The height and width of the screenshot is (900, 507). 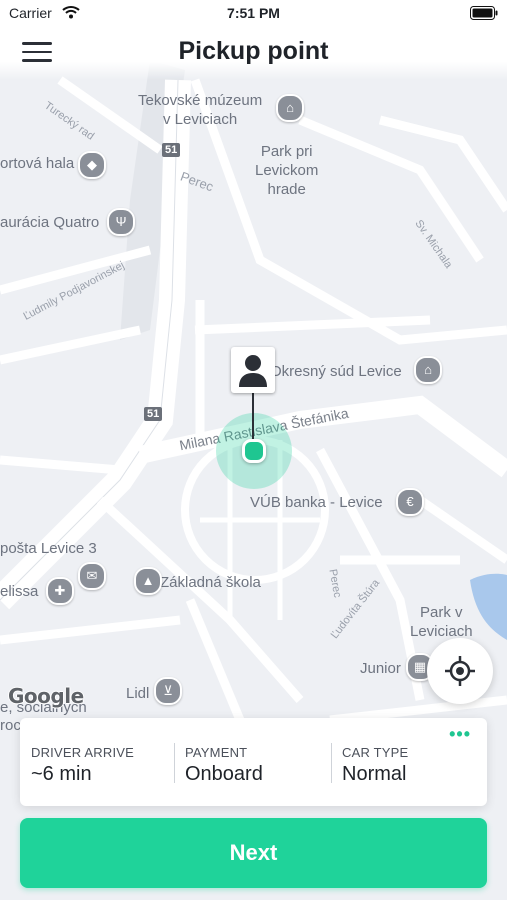 I want to click on payment-section: PAYMENT Onboard, so click(x=255, y=762).